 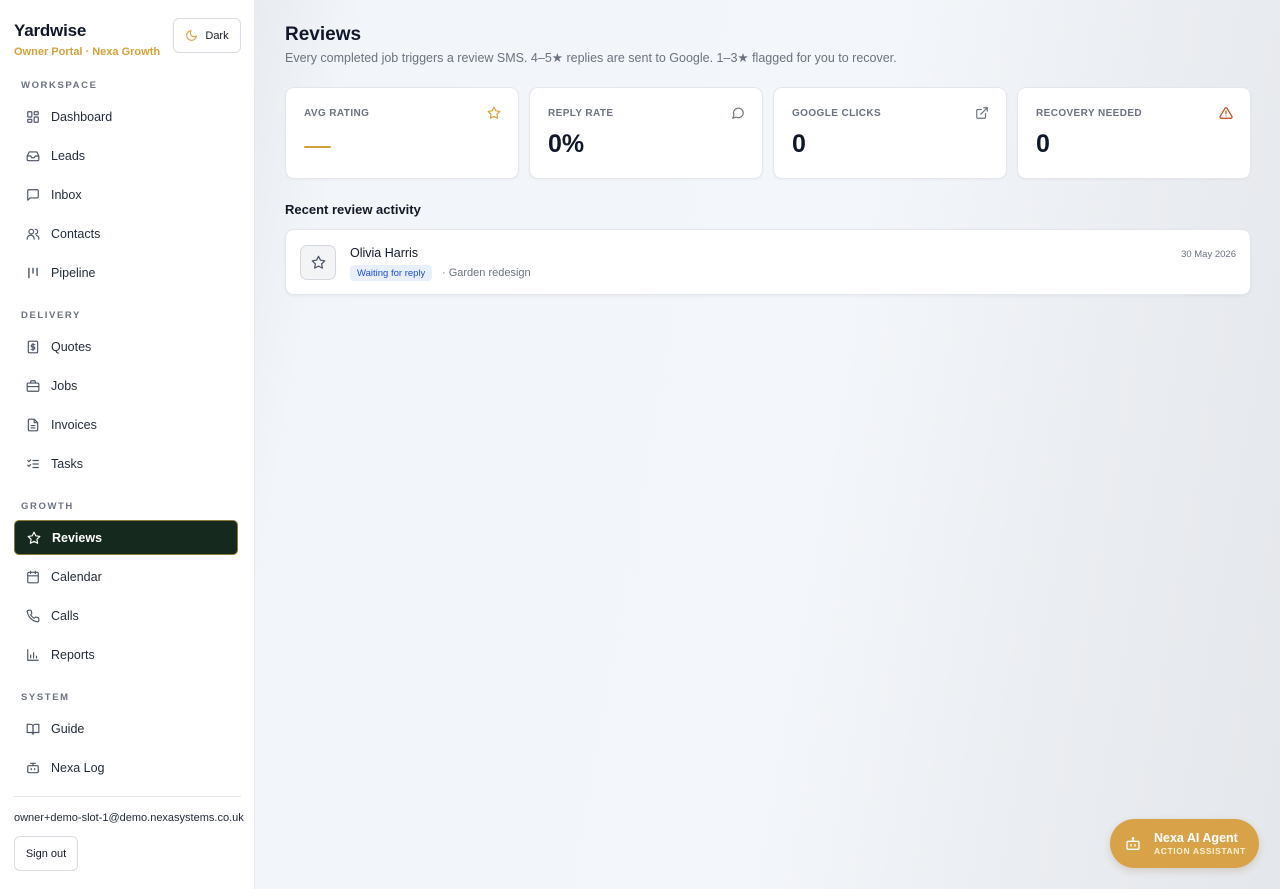 What do you see at coordinates (1200, 850) in the screenshot?
I see `agent-subtitle: ACTION ASSISTANT` at bounding box center [1200, 850].